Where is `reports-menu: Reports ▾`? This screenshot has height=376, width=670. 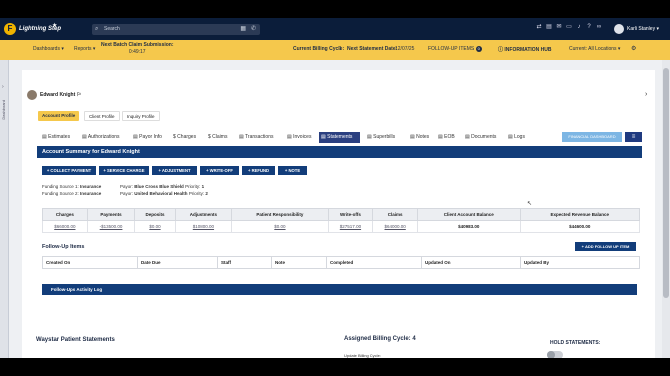 reports-menu: Reports ▾ is located at coordinates (84, 49).